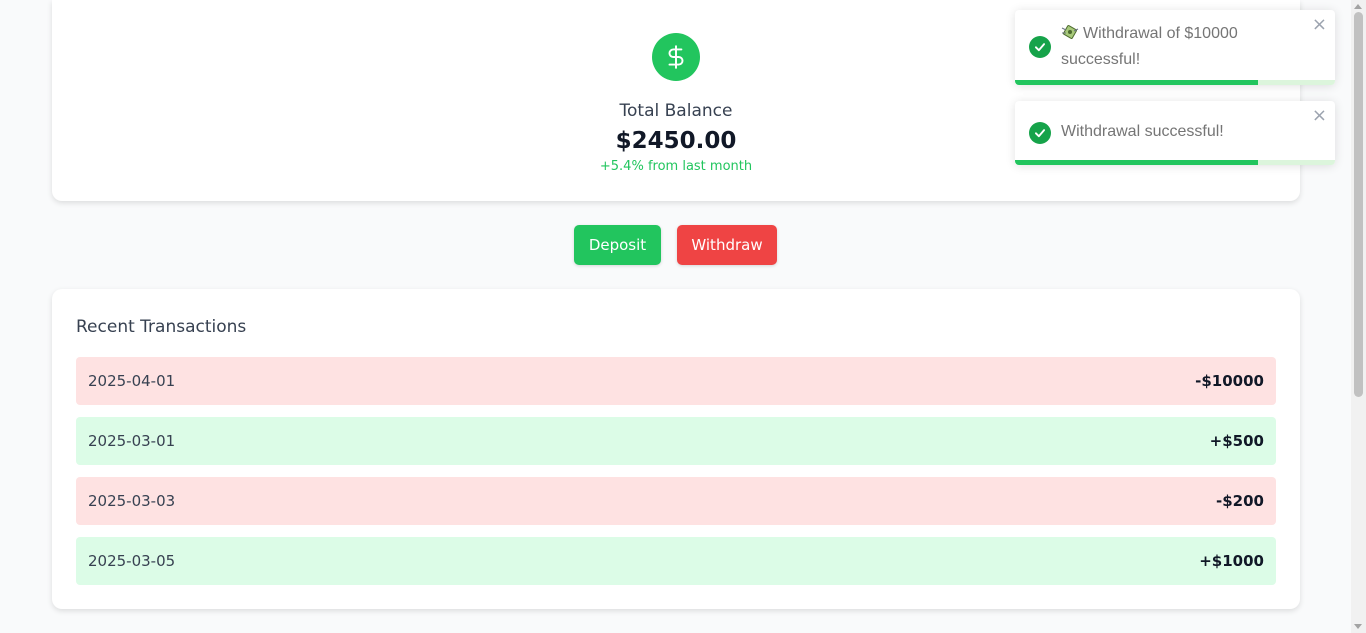  What do you see at coordinates (132, 441) in the screenshot?
I see `transaction-date: 2025-03-01` at bounding box center [132, 441].